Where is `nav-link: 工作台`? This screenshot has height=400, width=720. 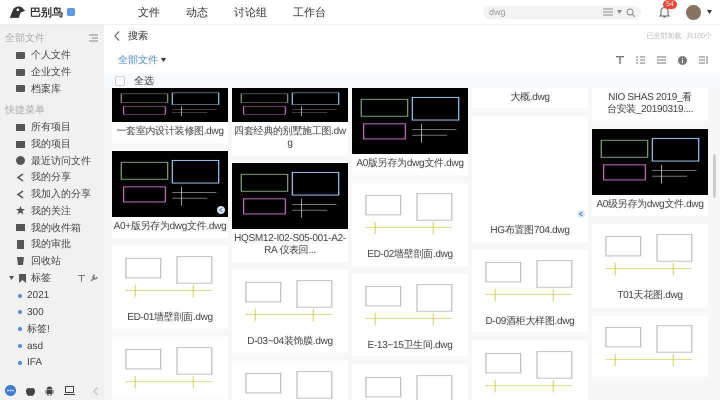
nav-link: 工作台 is located at coordinates (309, 12).